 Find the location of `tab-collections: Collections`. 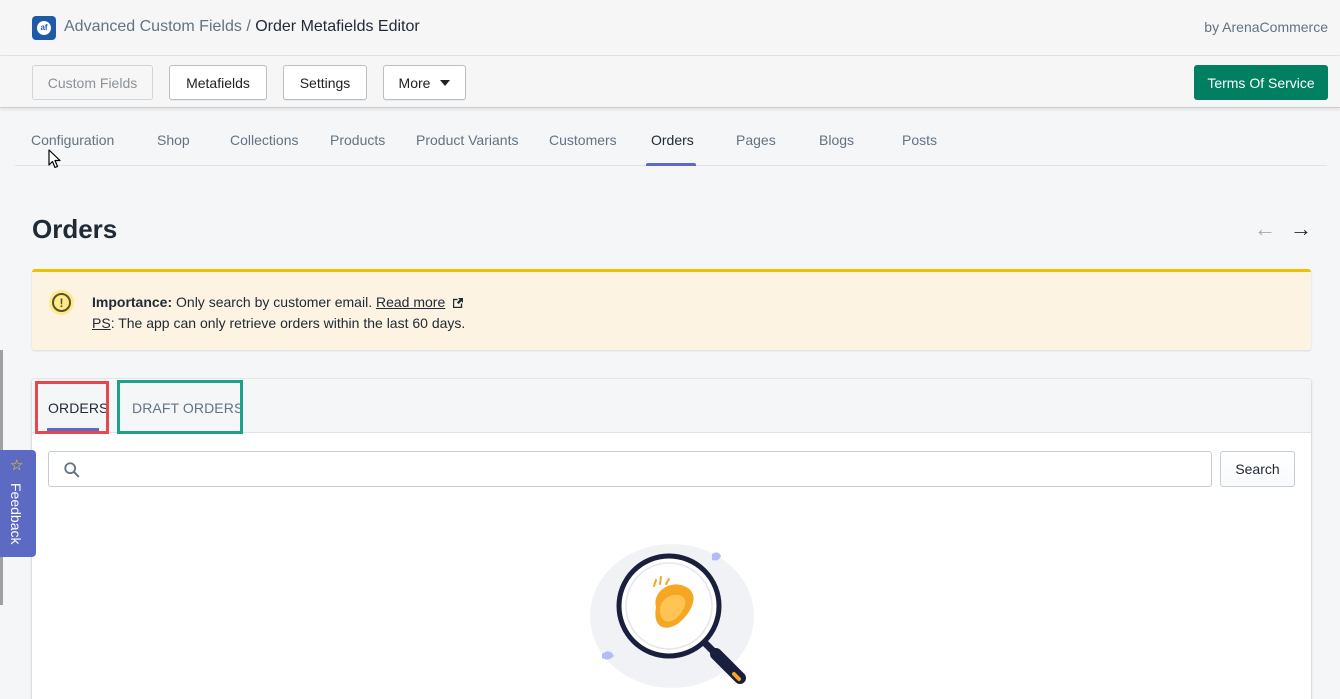

tab-collections: Collections is located at coordinates (264, 140).